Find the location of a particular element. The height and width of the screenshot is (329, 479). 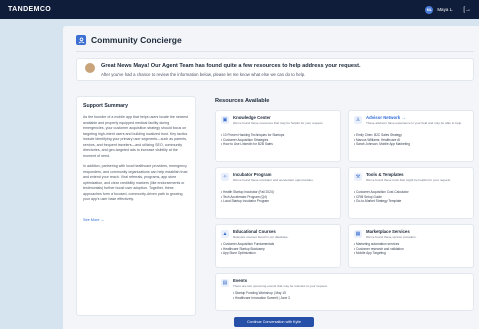

logout-icon: [→ is located at coordinates (467, 10).